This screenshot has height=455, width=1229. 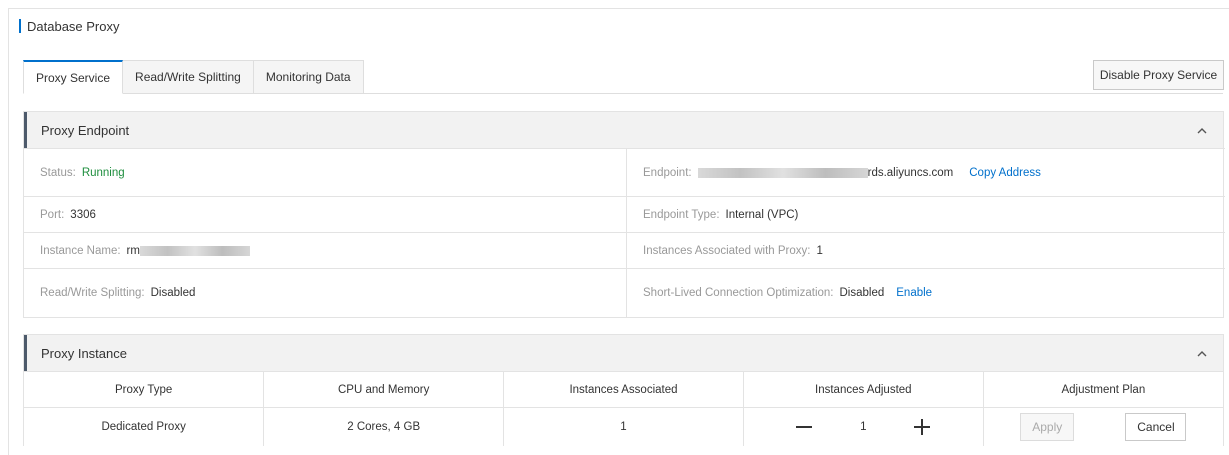 What do you see at coordinates (92, 293) in the screenshot?
I see `rw-splitting-label: Read/Write Splitting:` at bounding box center [92, 293].